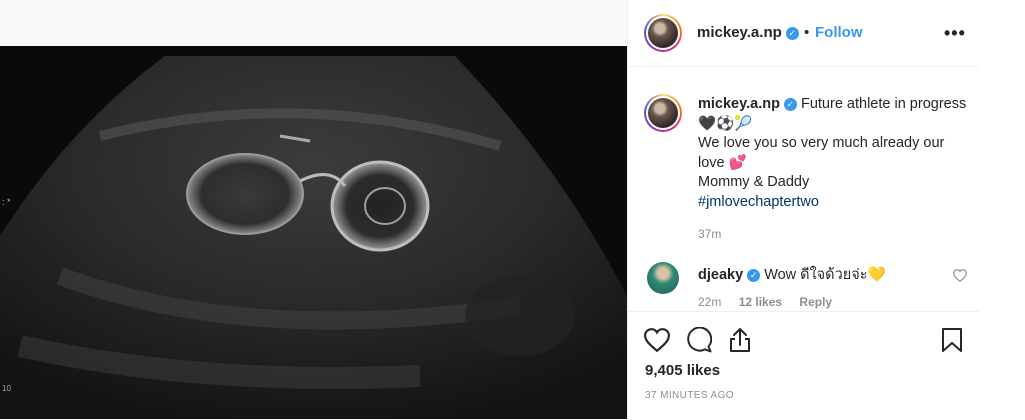 The height and width of the screenshot is (420, 1025). Describe the element at coordinates (1002, 209) in the screenshot. I see `right-gutter` at that location.